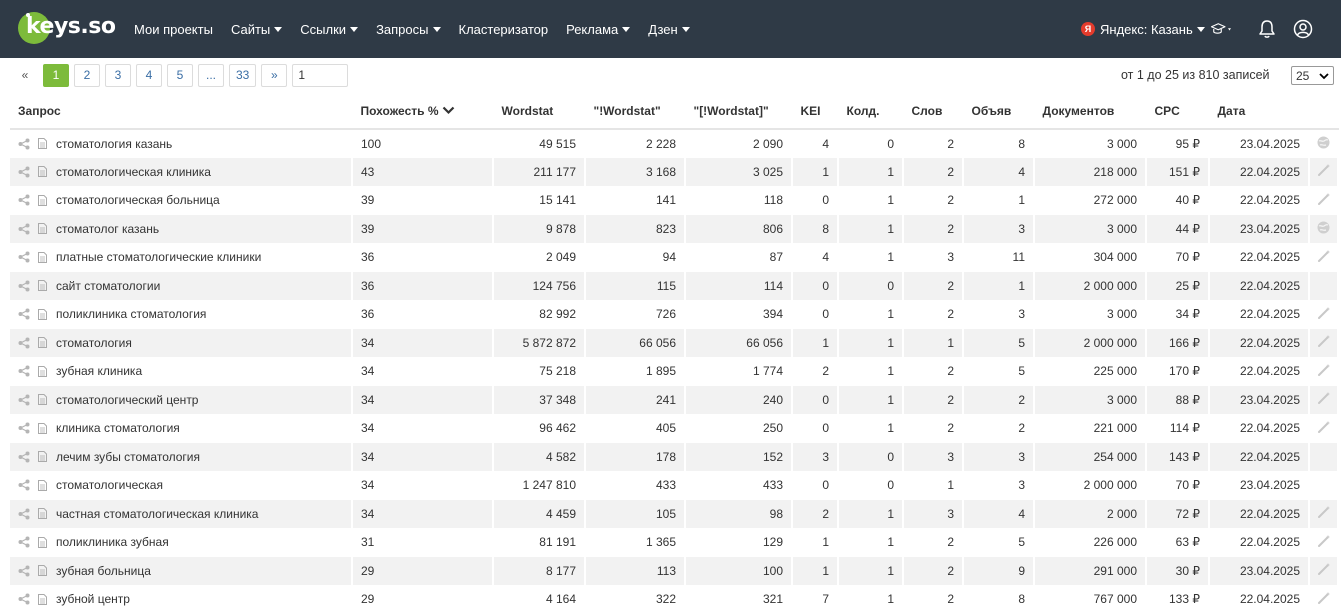  Describe the element at coordinates (635, 112) in the screenshot. I see `column-header-wordstat-exact: "!Wordstat"` at that location.